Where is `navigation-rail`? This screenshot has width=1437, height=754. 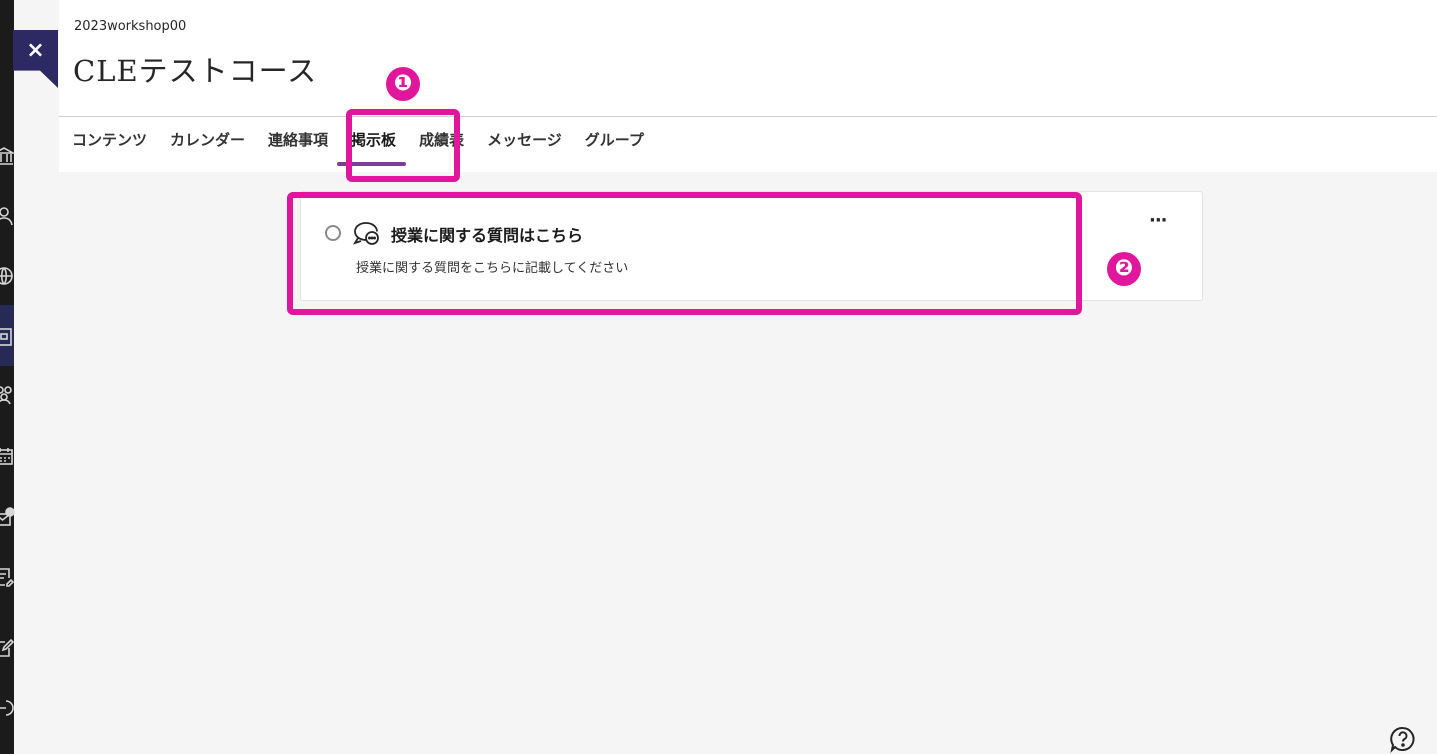 navigation-rail is located at coordinates (7, 377).